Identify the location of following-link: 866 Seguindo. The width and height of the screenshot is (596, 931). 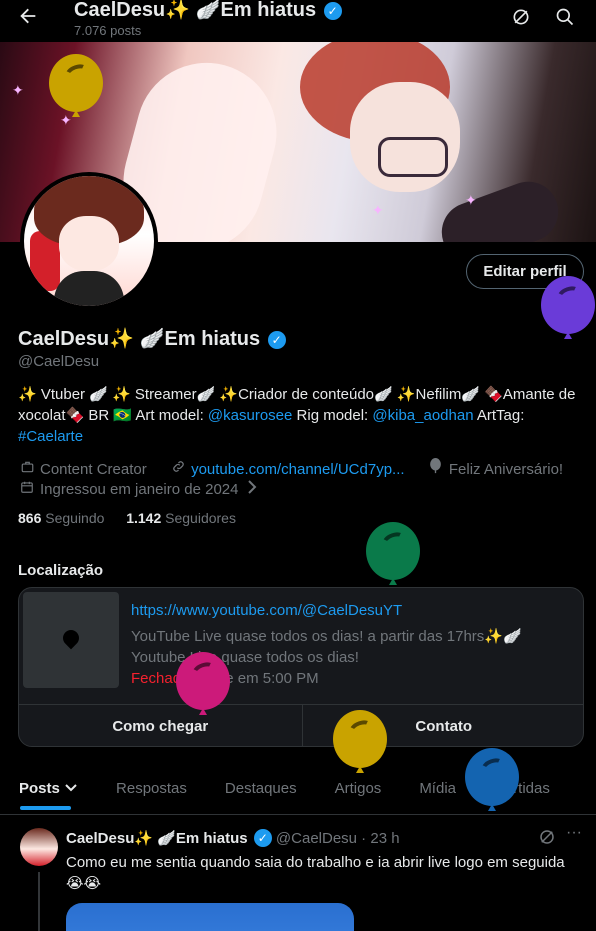
(61, 518).